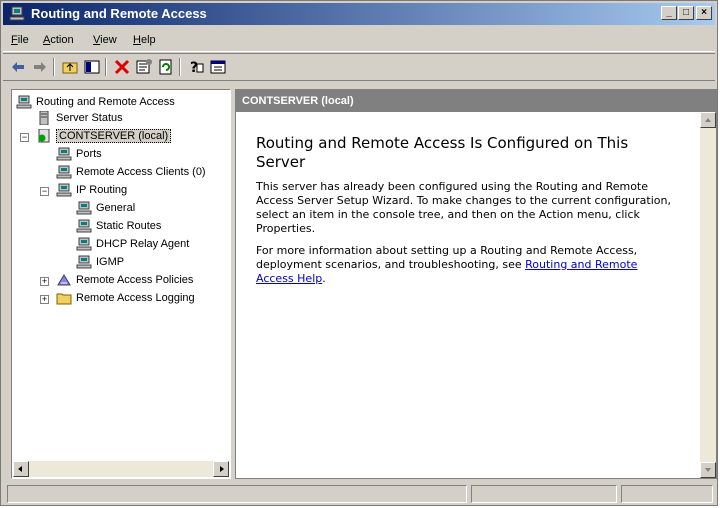 The image size is (720, 508). I want to click on up-folder-icon, so click(70, 67).